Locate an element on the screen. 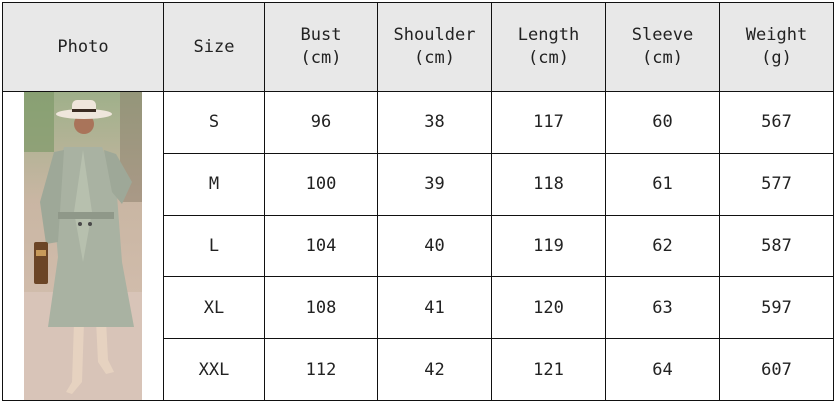  cell-length: 119 is located at coordinates (548, 246).